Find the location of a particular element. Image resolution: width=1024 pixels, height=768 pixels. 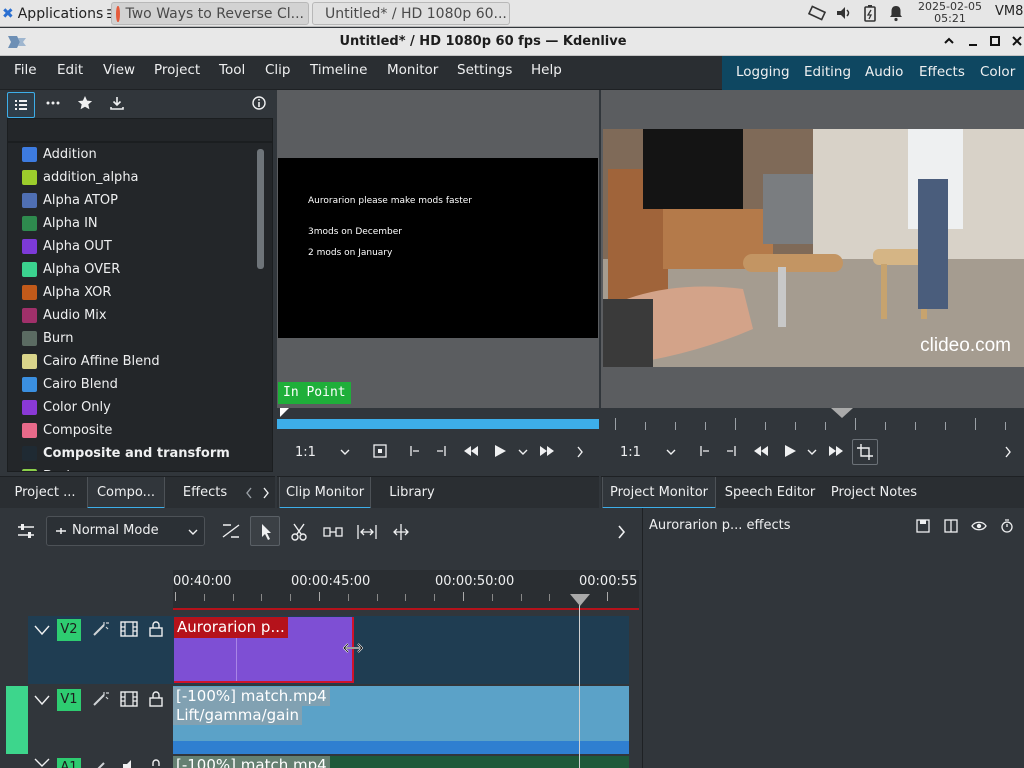

layout-effects: Effects is located at coordinates (942, 73).